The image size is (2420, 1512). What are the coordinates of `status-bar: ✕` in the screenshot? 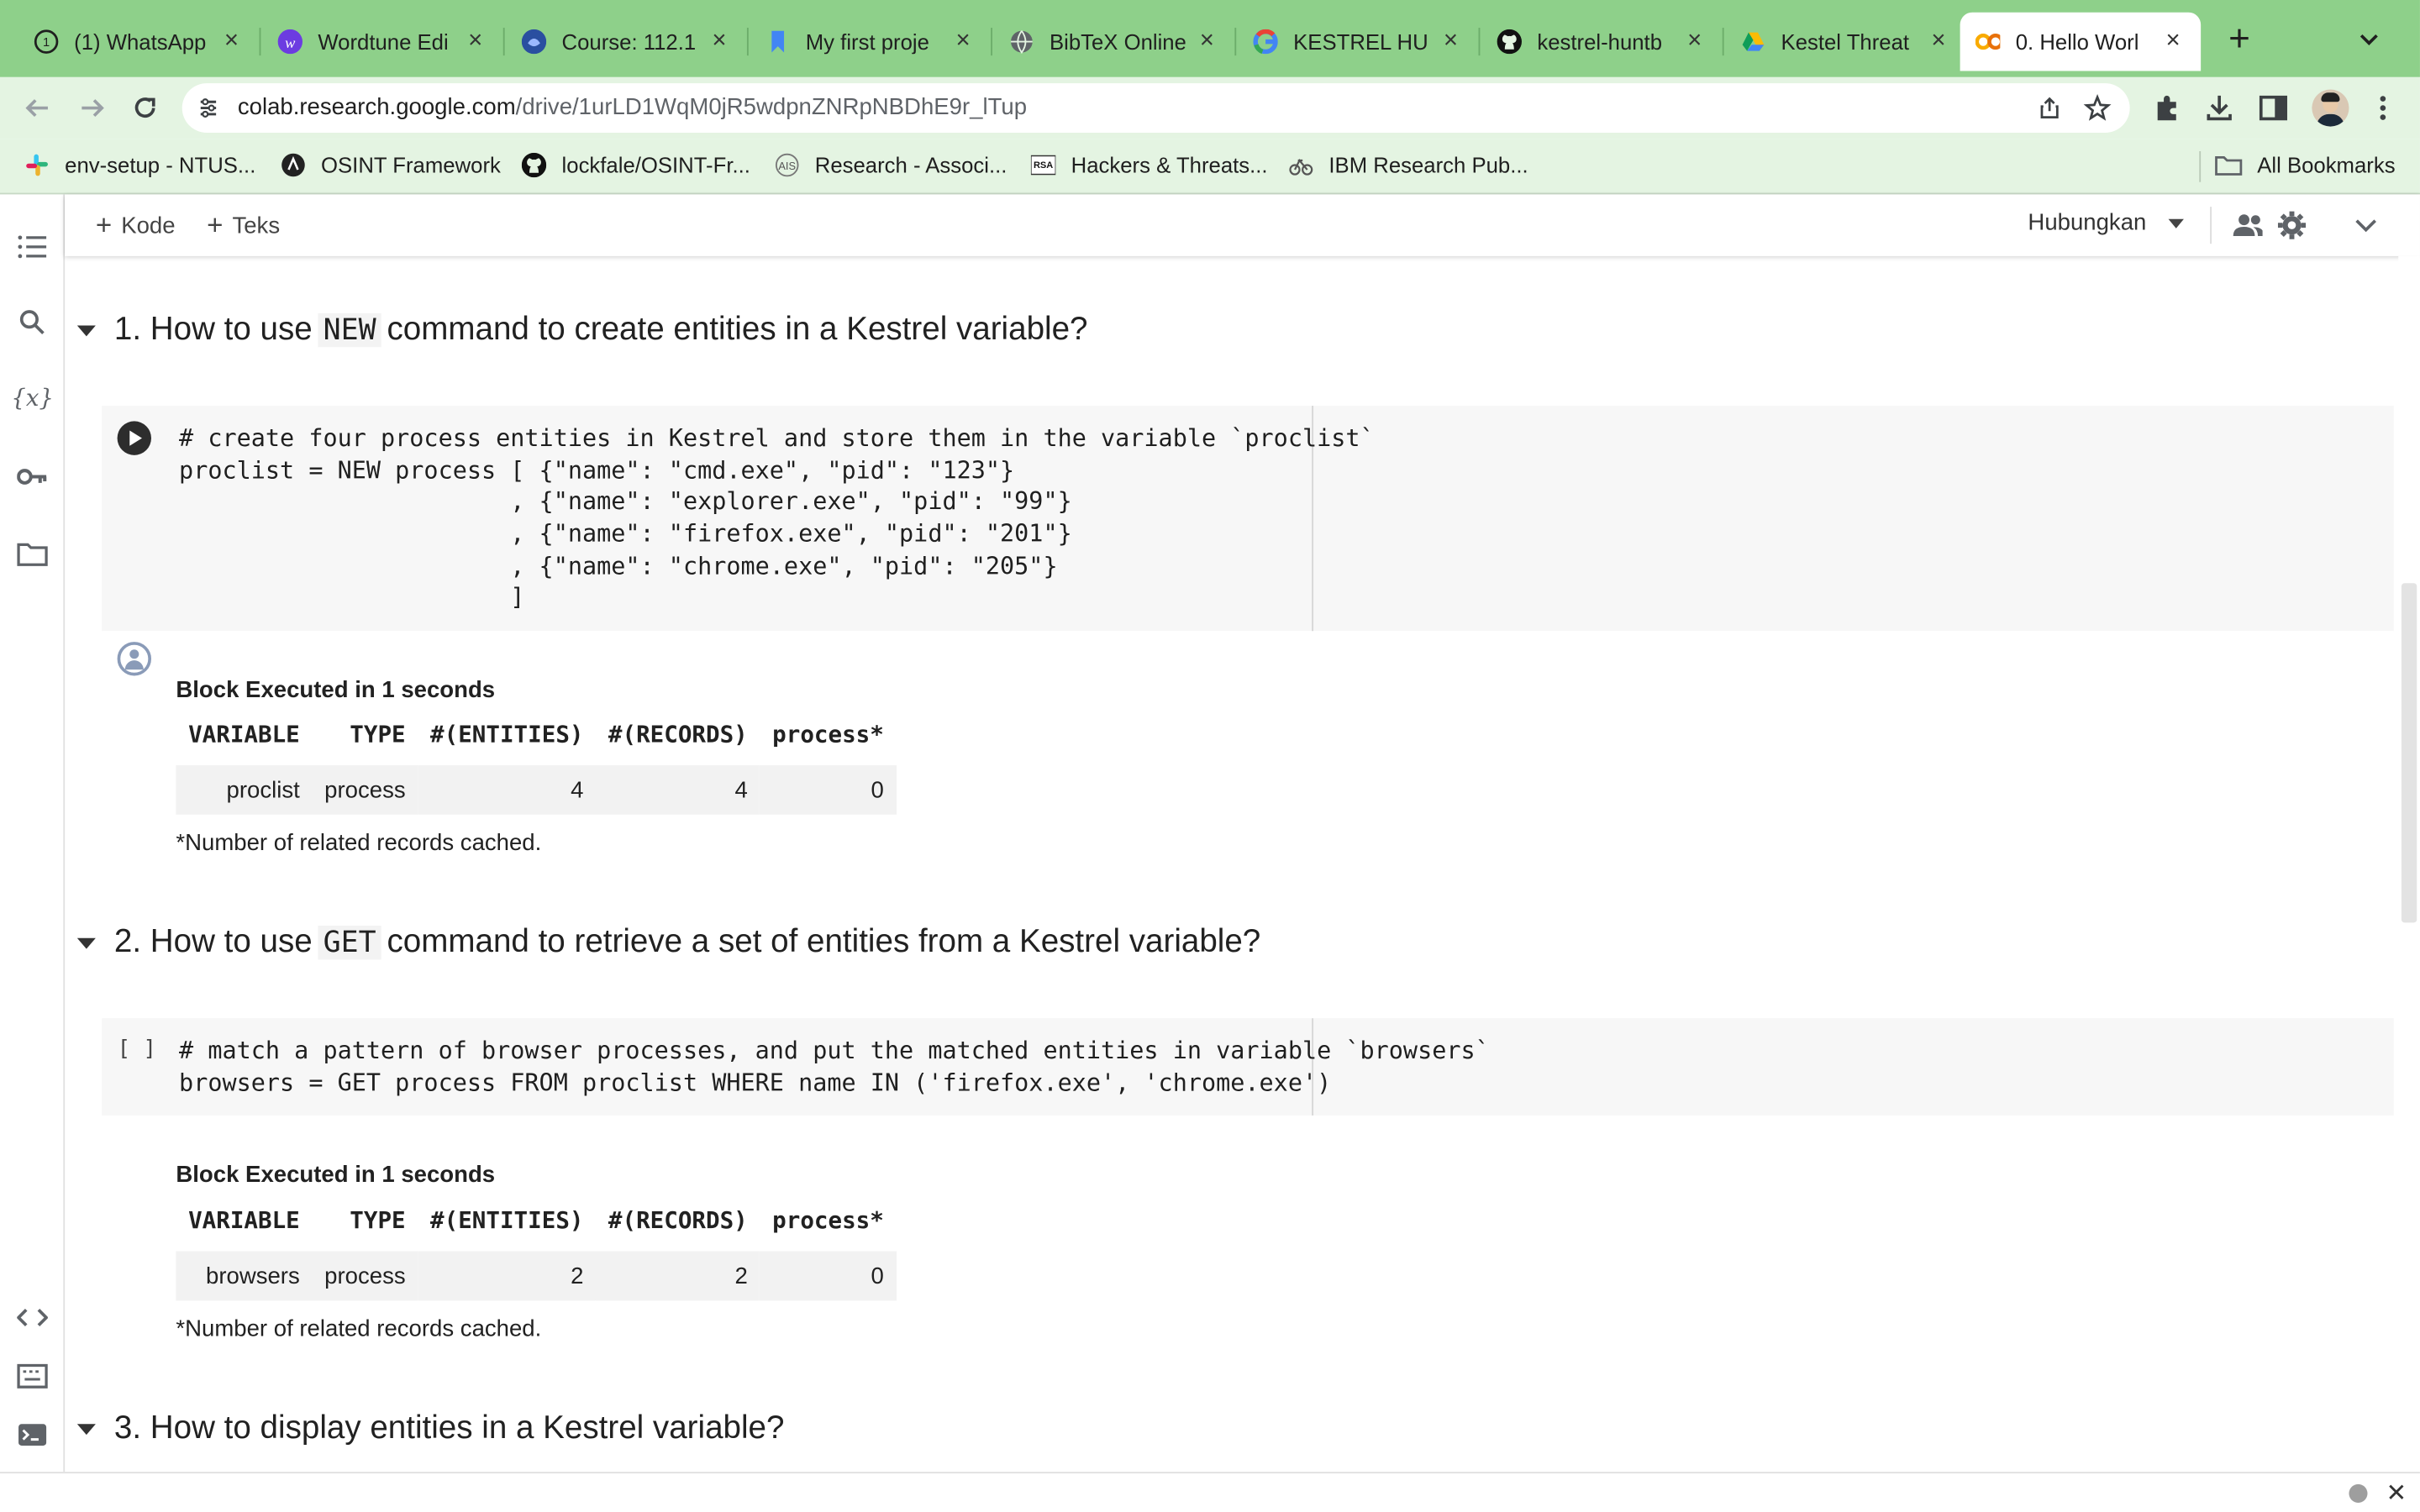 It's located at (1210, 1492).